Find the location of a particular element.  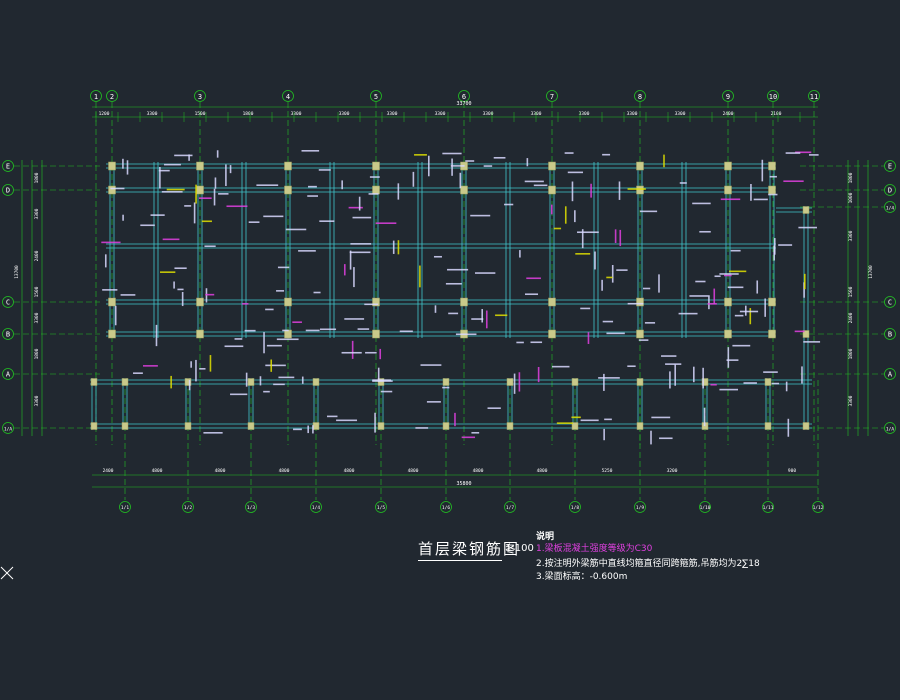

right-total-dimension: 13700 is located at coordinates (871, 272).